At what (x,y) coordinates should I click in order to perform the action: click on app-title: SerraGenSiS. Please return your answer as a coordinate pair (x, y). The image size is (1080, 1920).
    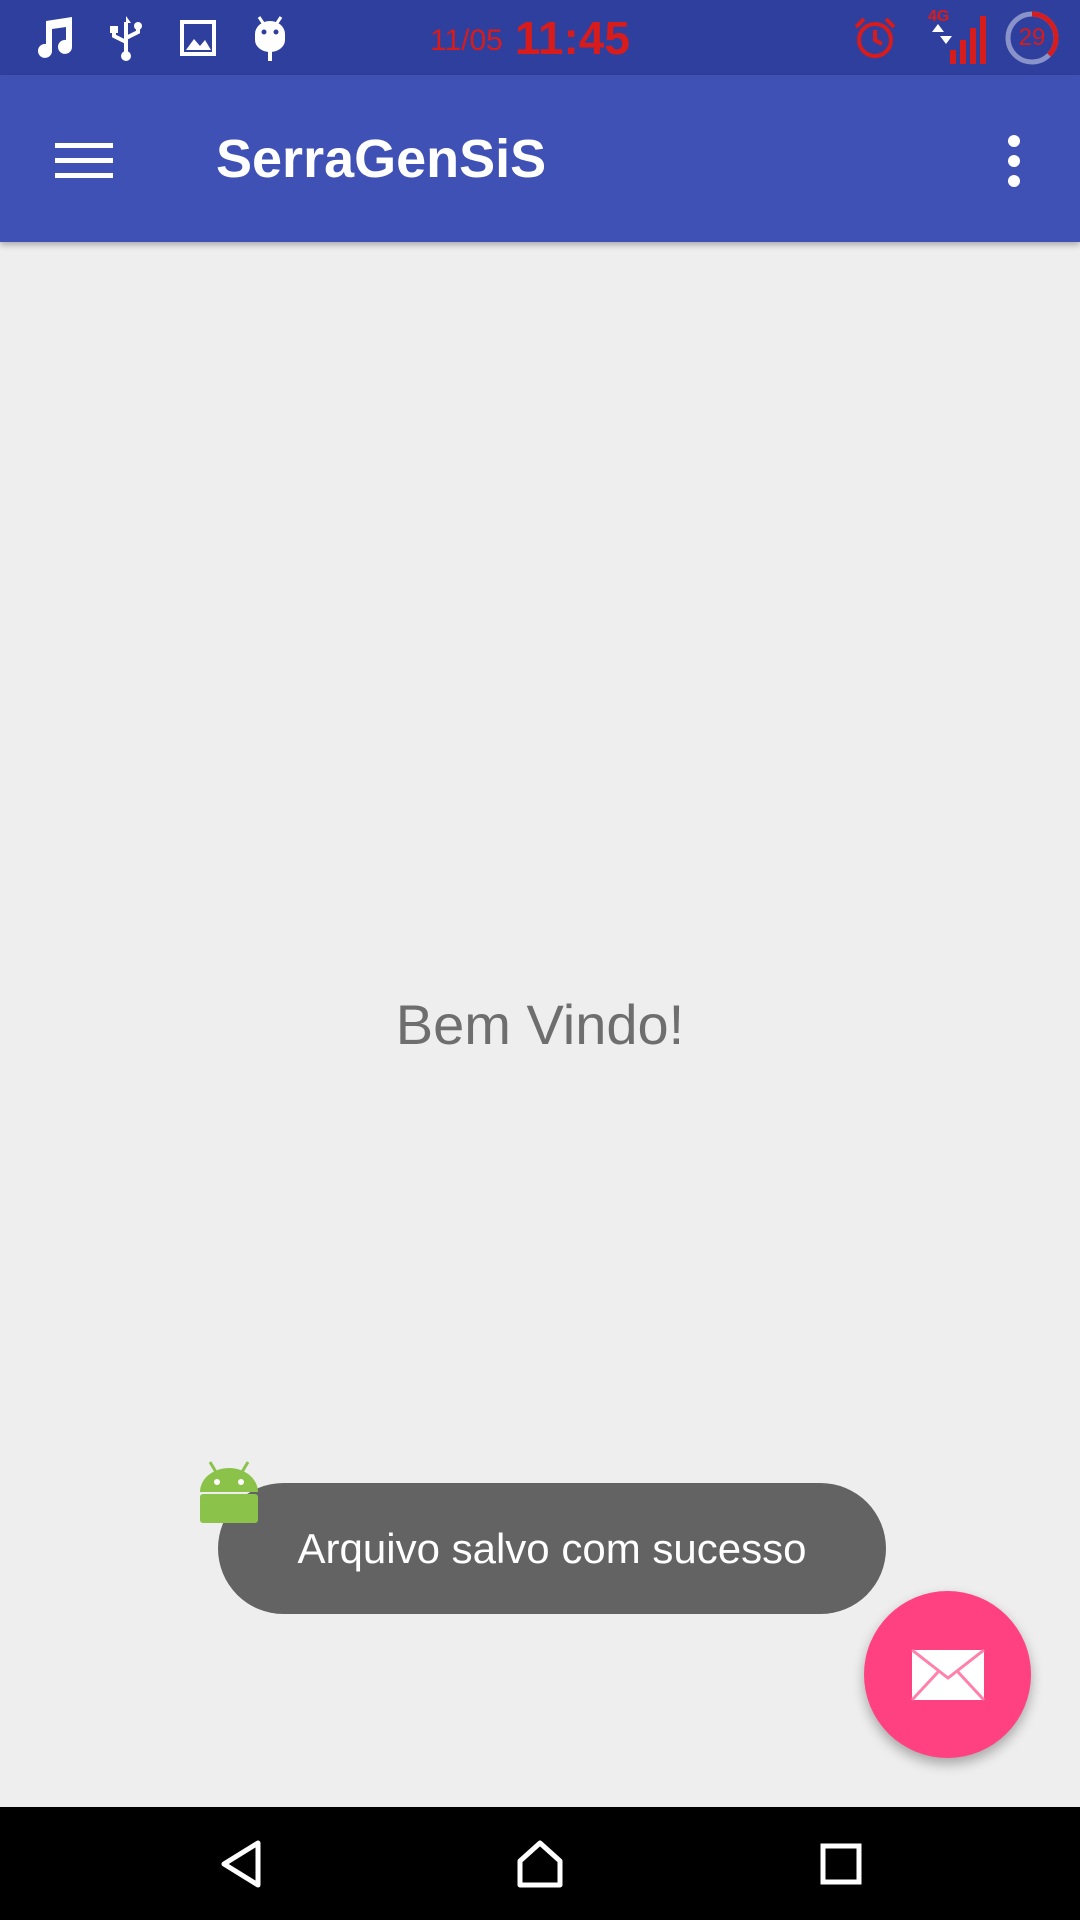
    Looking at the image, I should click on (381, 158).